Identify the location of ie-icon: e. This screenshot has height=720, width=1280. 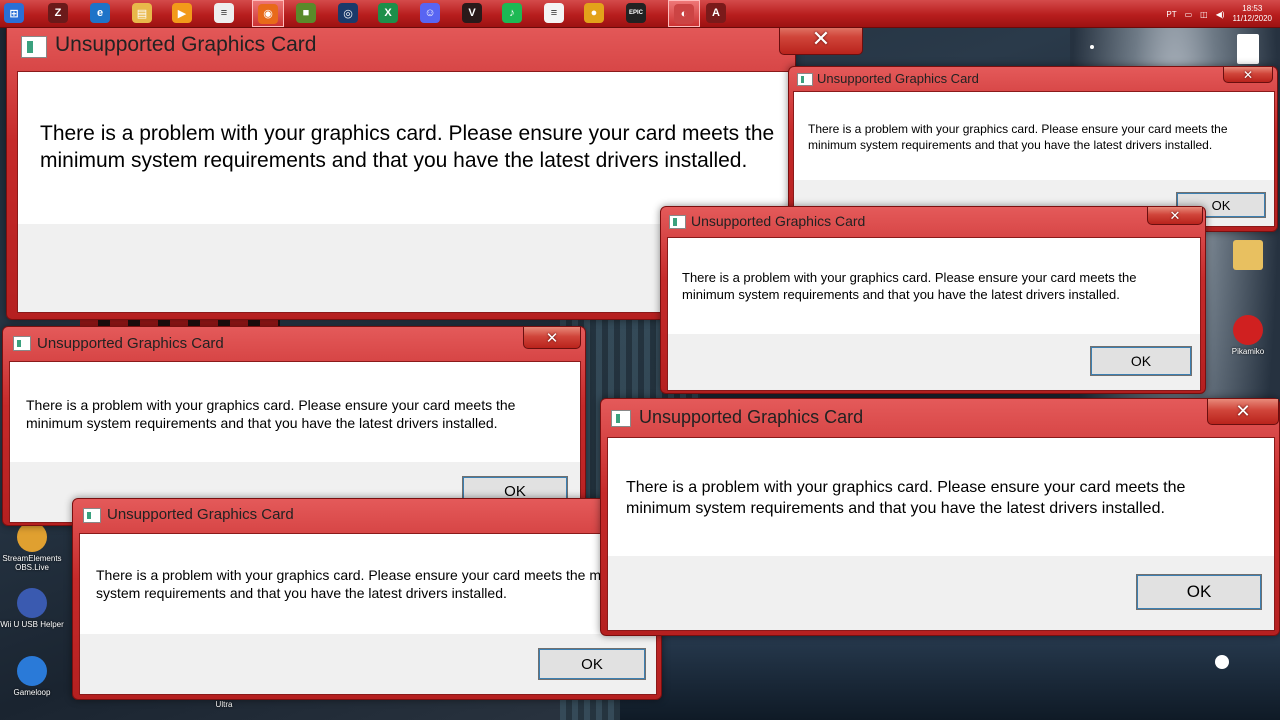
(100, 13).